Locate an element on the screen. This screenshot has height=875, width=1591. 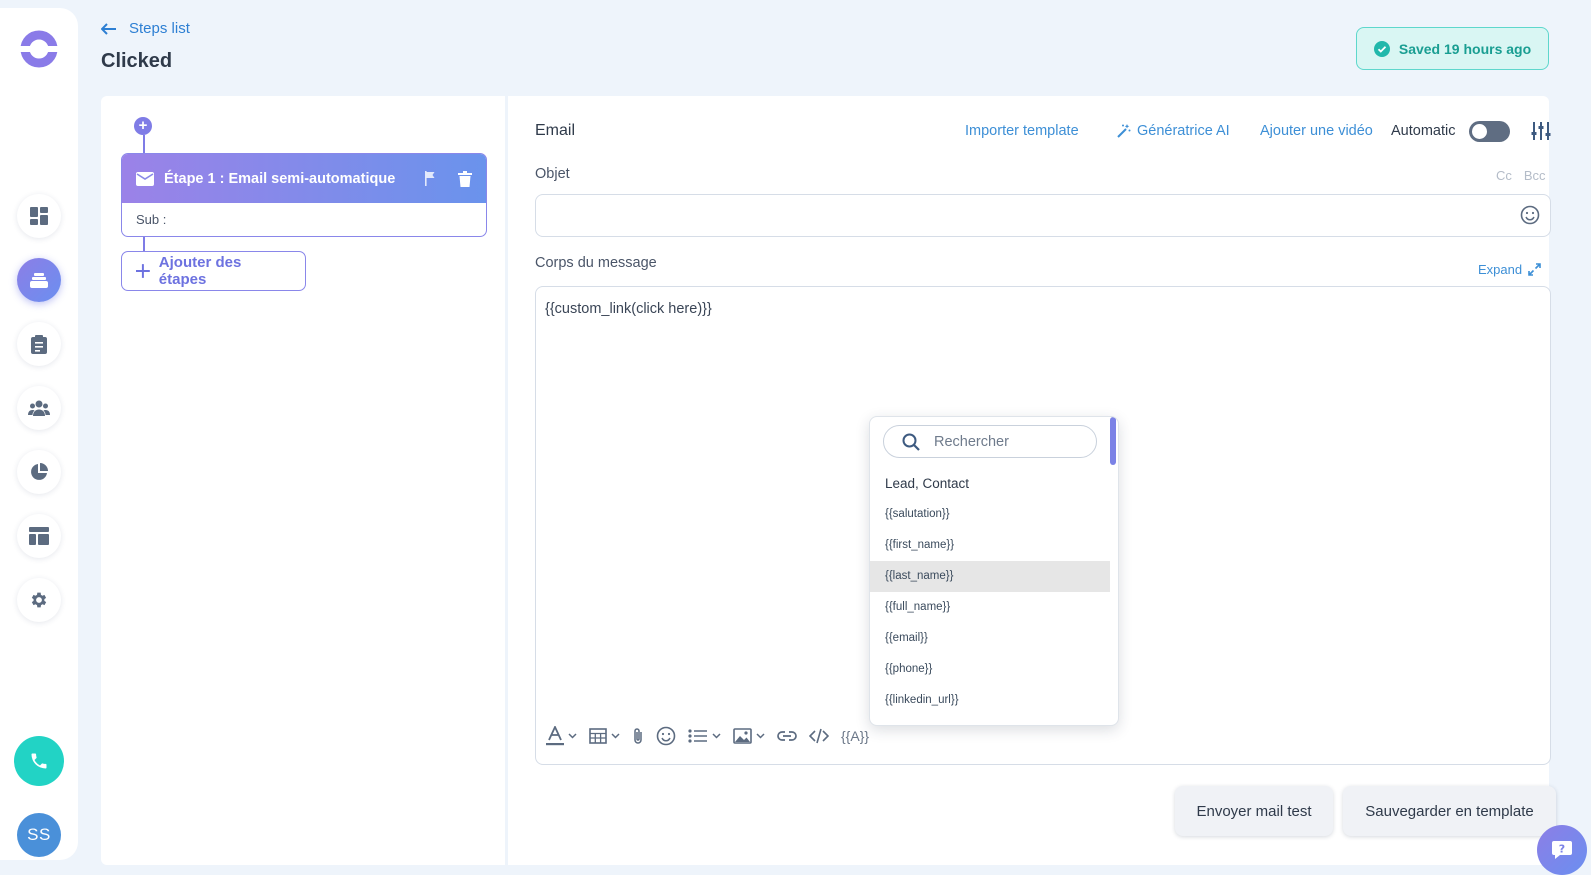
sidebar-item-team is located at coordinates (39, 408).